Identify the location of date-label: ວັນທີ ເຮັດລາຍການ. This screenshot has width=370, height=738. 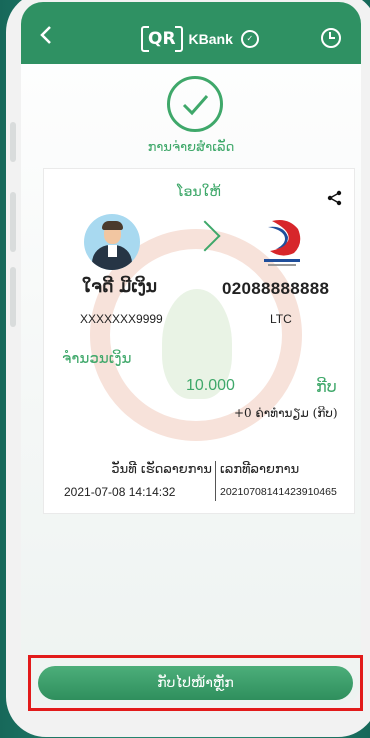
(161, 469).